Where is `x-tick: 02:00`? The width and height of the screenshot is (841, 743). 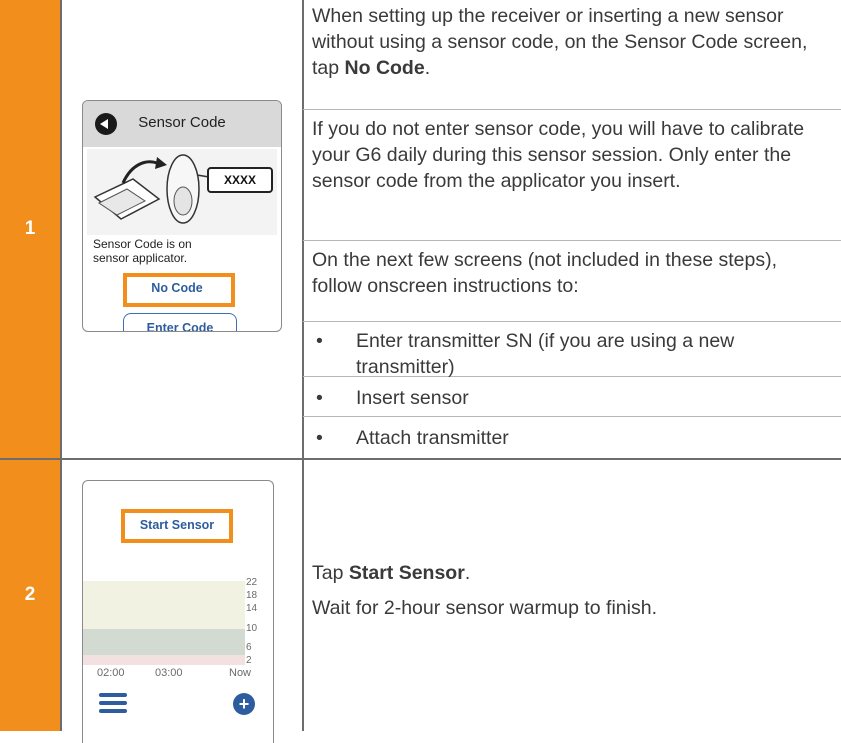 x-tick: 02:00 is located at coordinates (111, 673).